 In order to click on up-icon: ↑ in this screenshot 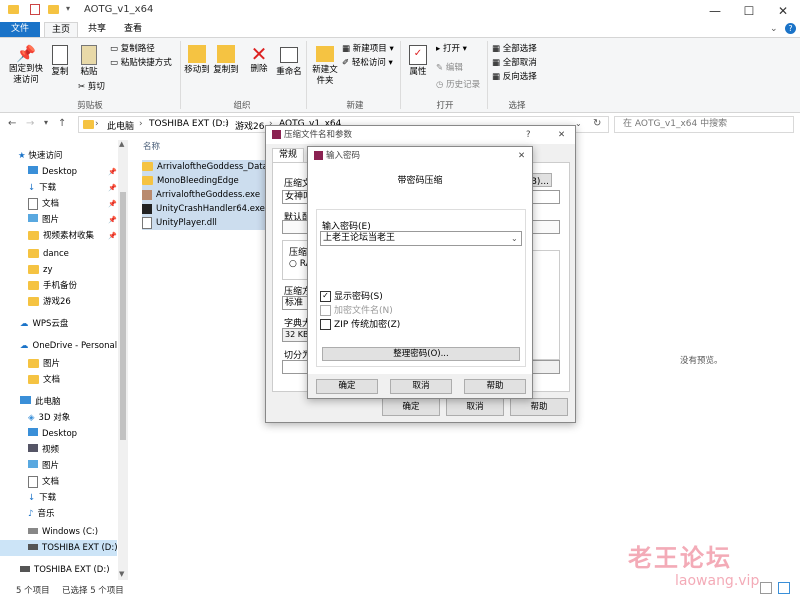, I will do `click(62, 123)`.